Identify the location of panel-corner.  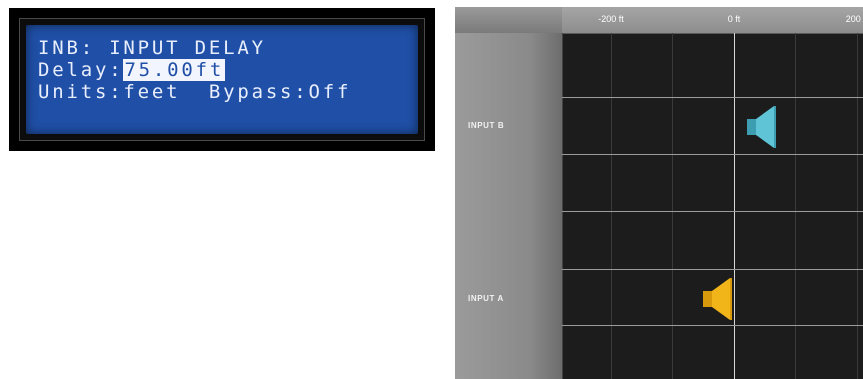
(508, 20).